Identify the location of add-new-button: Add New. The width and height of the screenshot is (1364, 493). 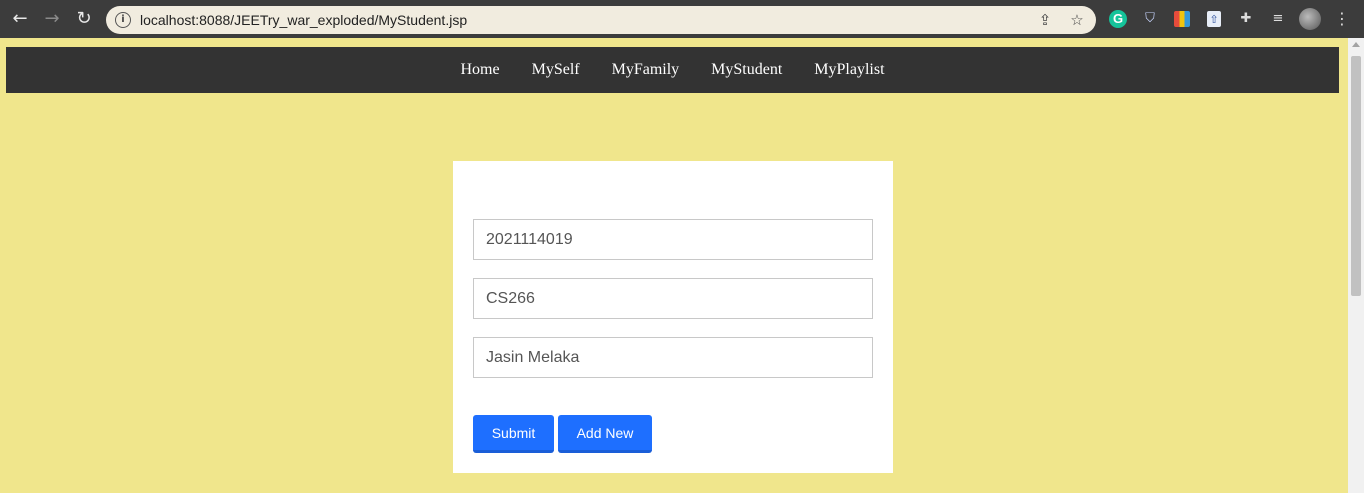
(605, 434).